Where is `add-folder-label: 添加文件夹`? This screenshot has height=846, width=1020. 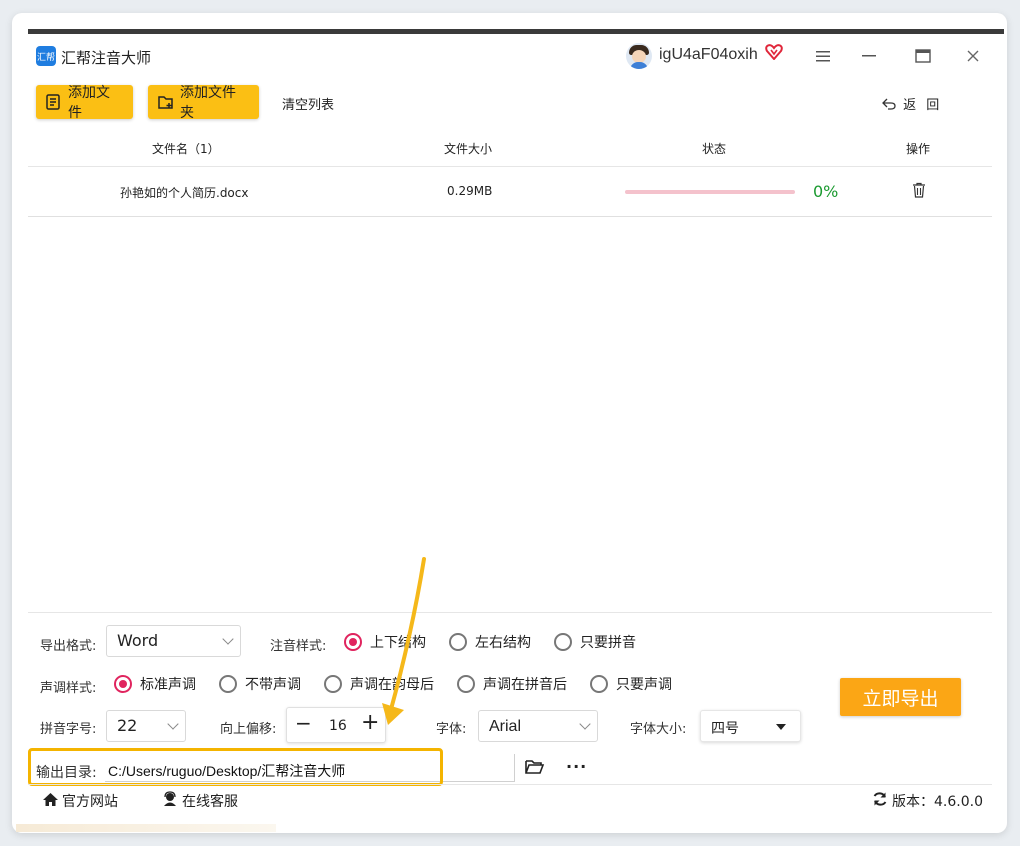
add-folder-label: 添加文件夹 is located at coordinates (208, 103).